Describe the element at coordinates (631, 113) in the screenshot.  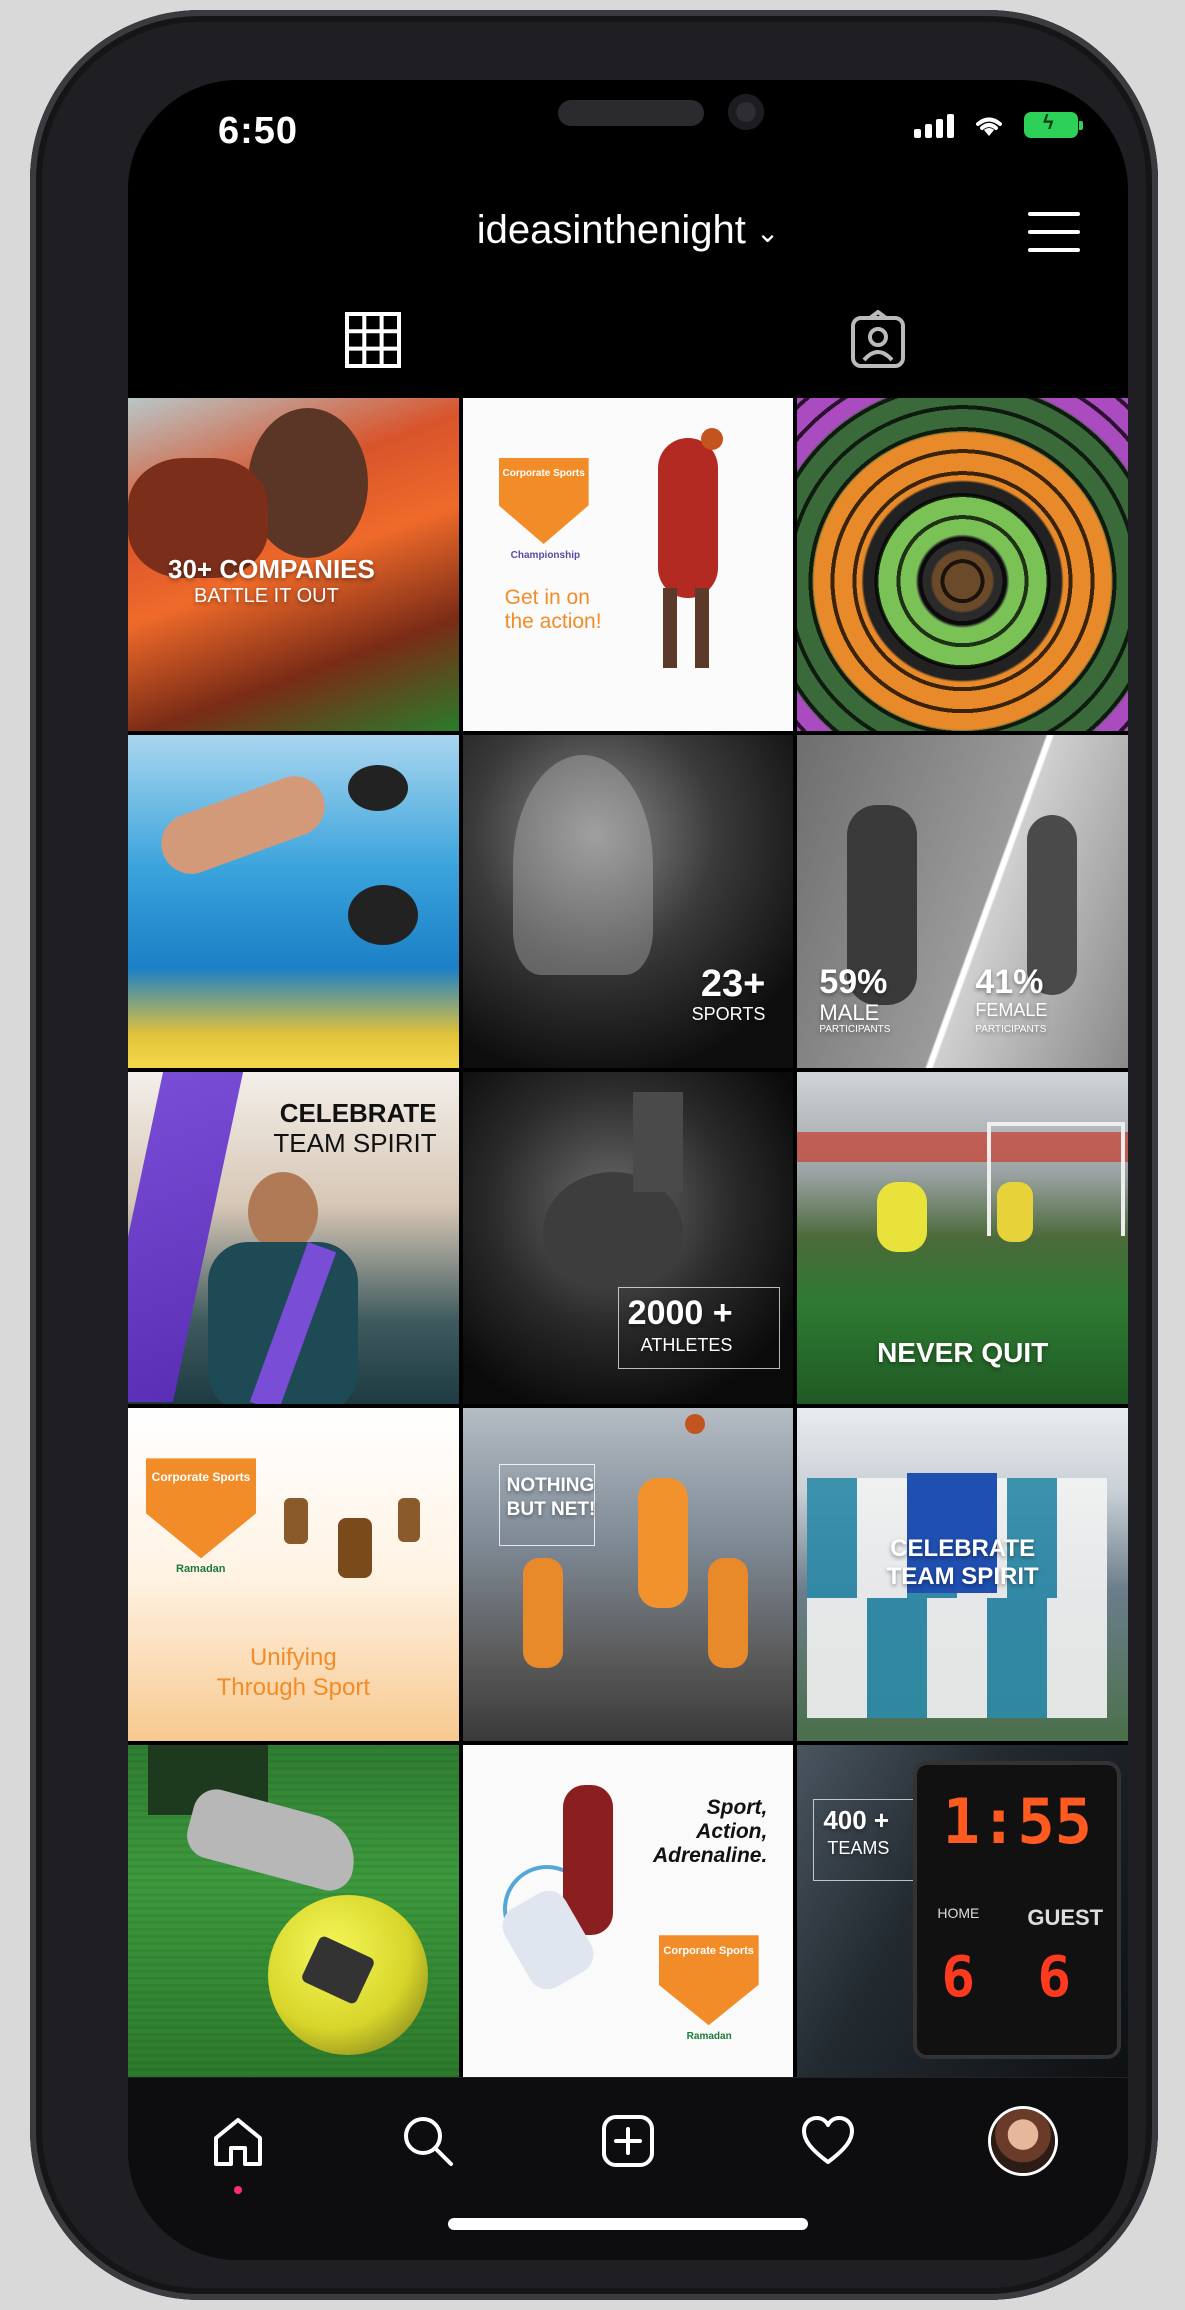
I see `speaker-grille` at that location.